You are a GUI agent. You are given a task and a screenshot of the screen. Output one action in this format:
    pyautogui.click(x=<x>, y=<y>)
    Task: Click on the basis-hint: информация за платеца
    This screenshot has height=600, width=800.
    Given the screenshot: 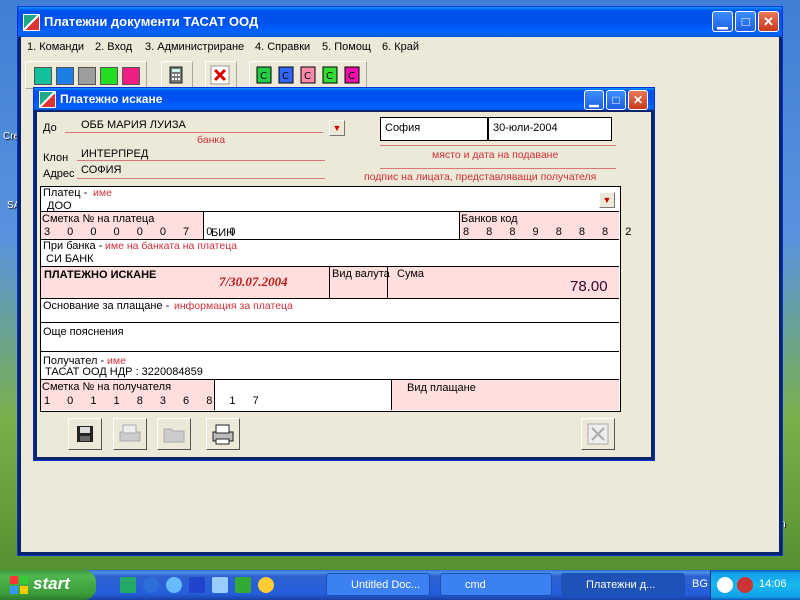 What is the action you would take?
    pyautogui.click(x=233, y=306)
    